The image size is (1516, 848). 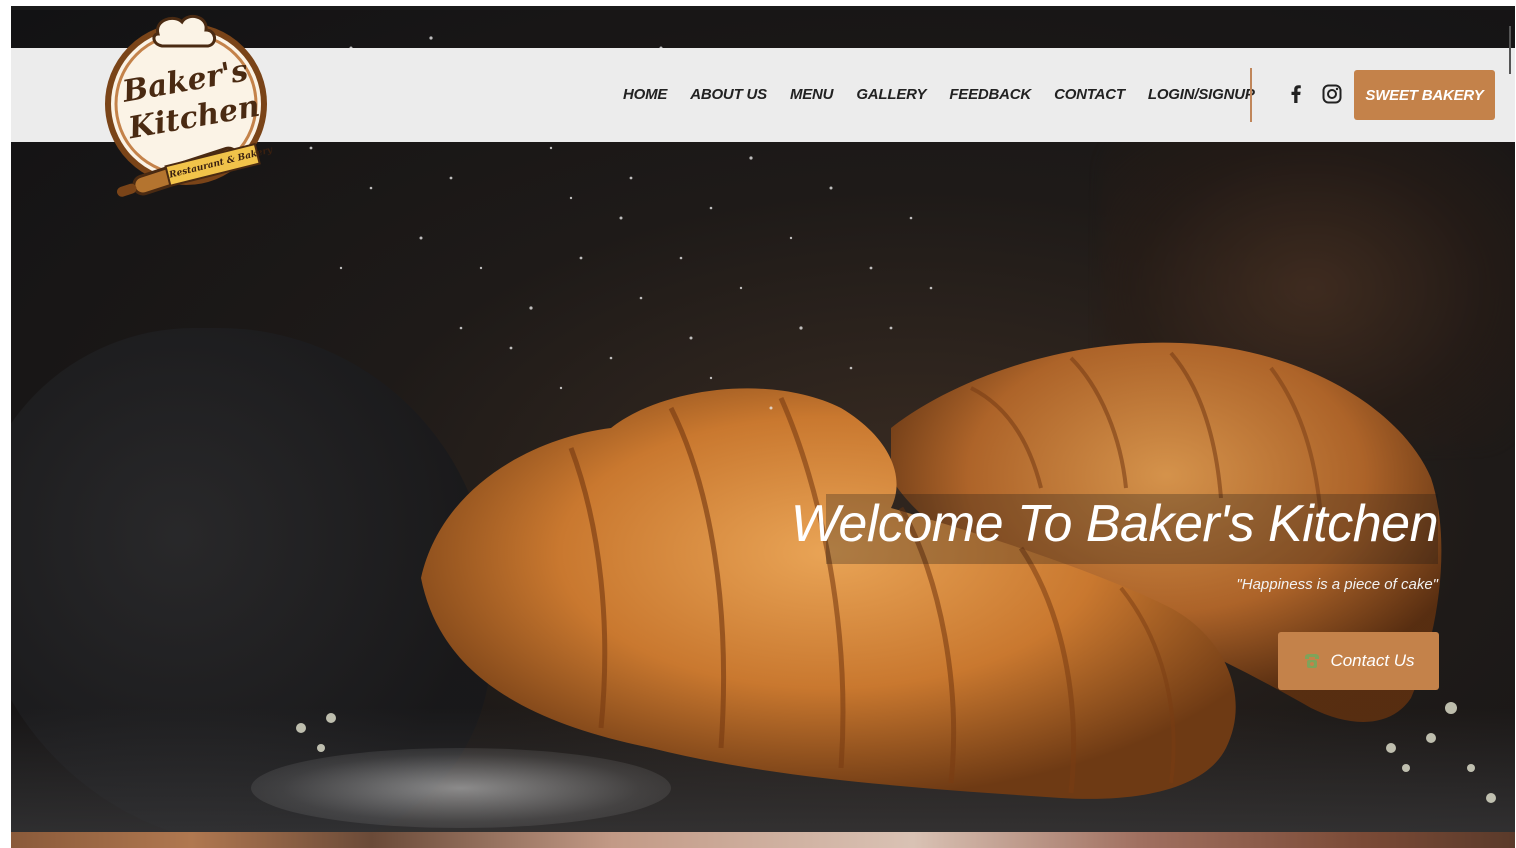 What do you see at coordinates (990, 94) in the screenshot?
I see `nav-feedback-link: FEEDBACK` at bounding box center [990, 94].